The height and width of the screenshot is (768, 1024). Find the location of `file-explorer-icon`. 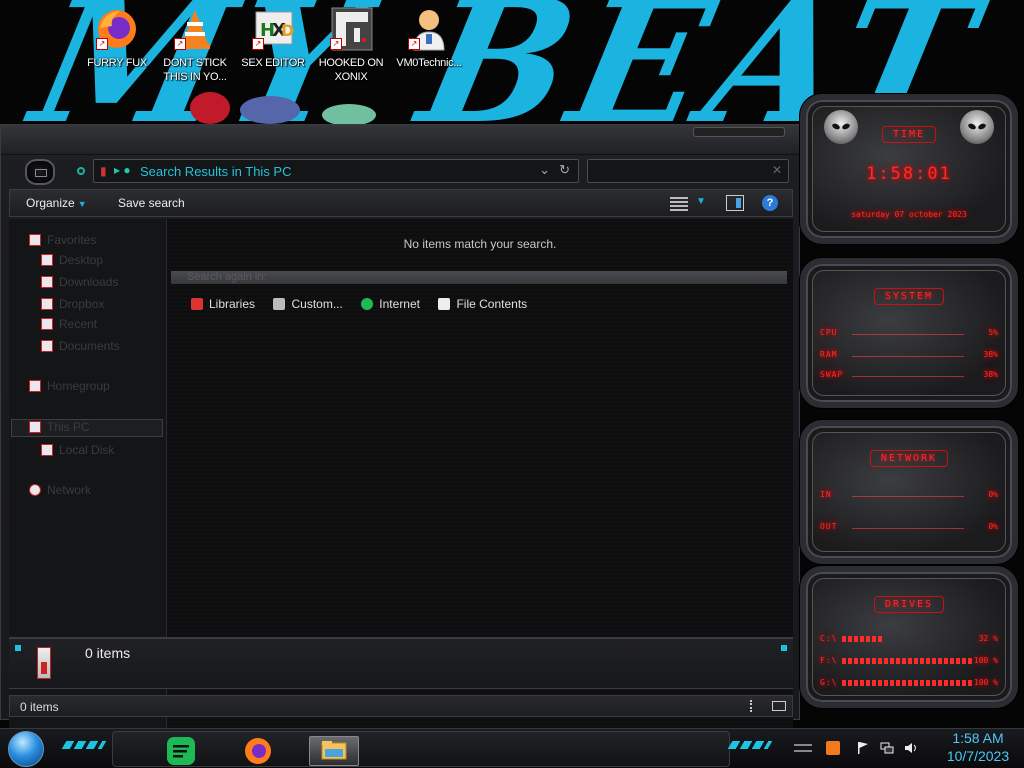

file-explorer-icon is located at coordinates (334, 750).